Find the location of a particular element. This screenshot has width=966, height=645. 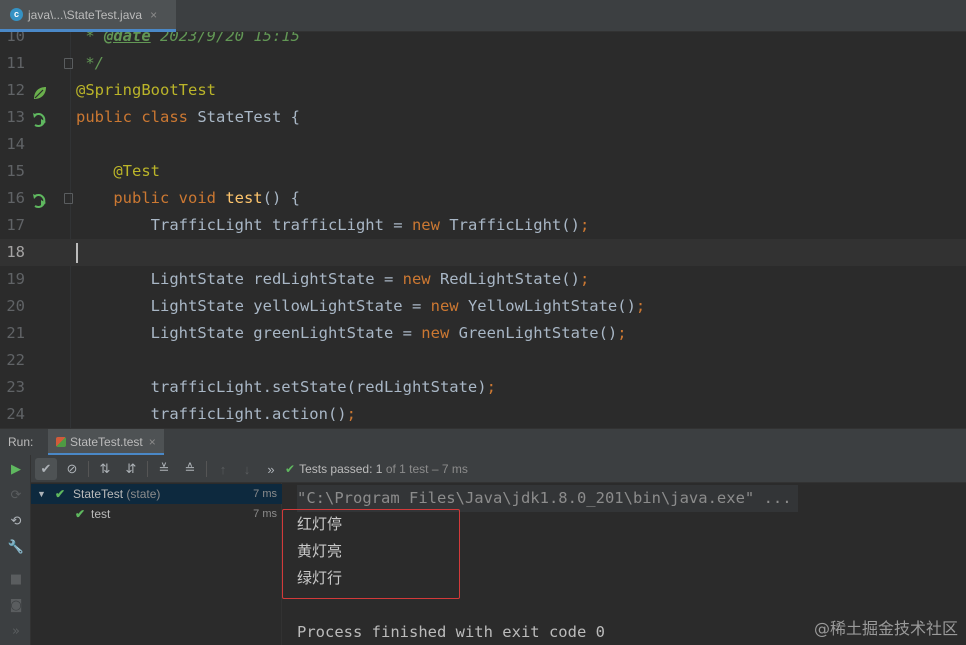

code-token: StateTest { is located at coordinates (248, 117).